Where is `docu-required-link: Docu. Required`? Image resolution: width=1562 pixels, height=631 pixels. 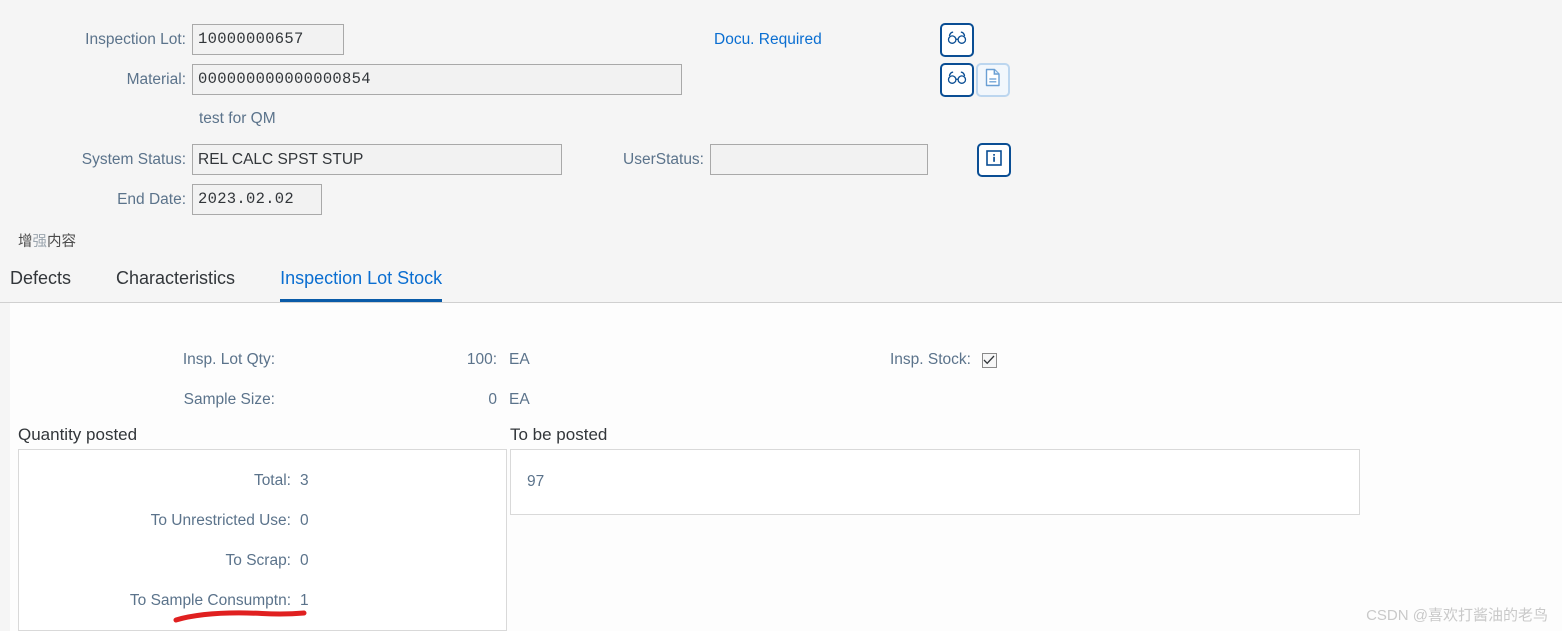 docu-required-link: Docu. Required is located at coordinates (768, 40).